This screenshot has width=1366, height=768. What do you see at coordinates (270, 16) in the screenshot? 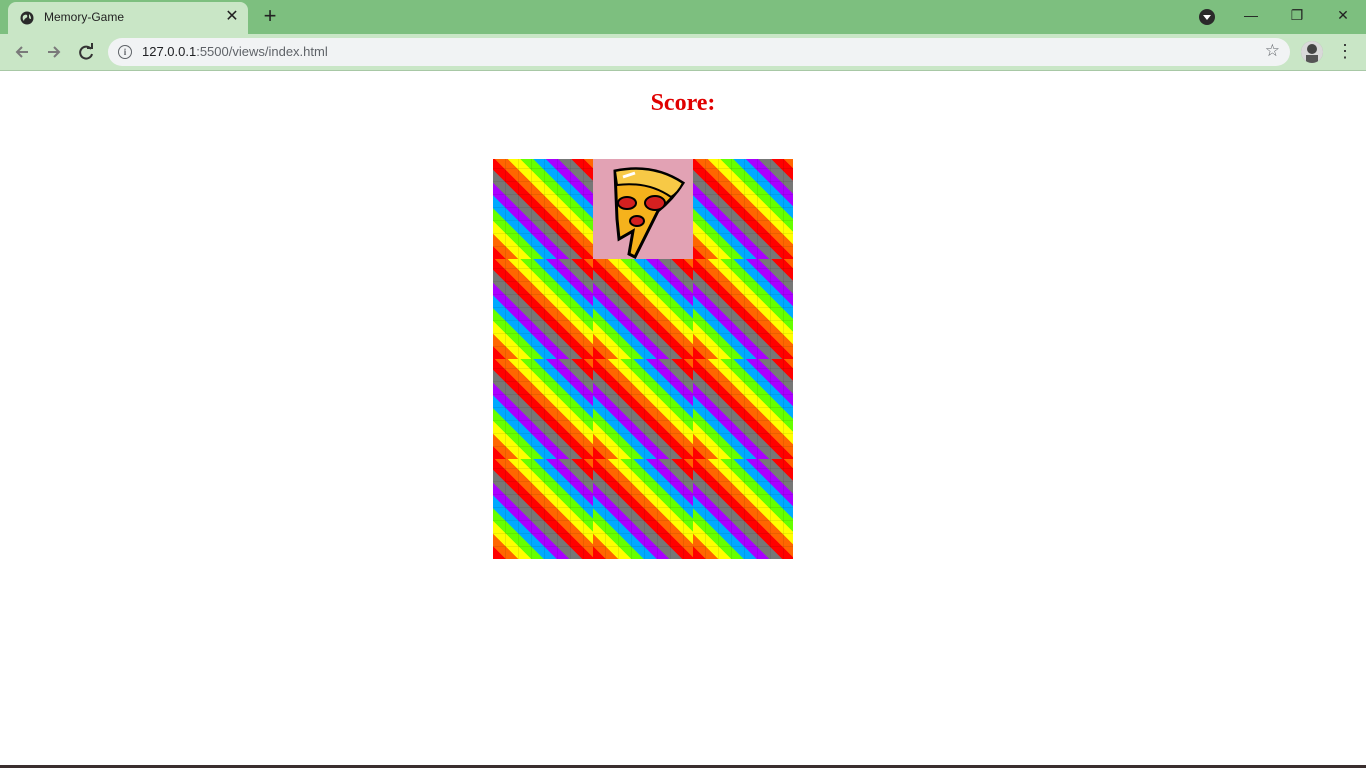
I see `new-tab-button: +` at bounding box center [270, 16].